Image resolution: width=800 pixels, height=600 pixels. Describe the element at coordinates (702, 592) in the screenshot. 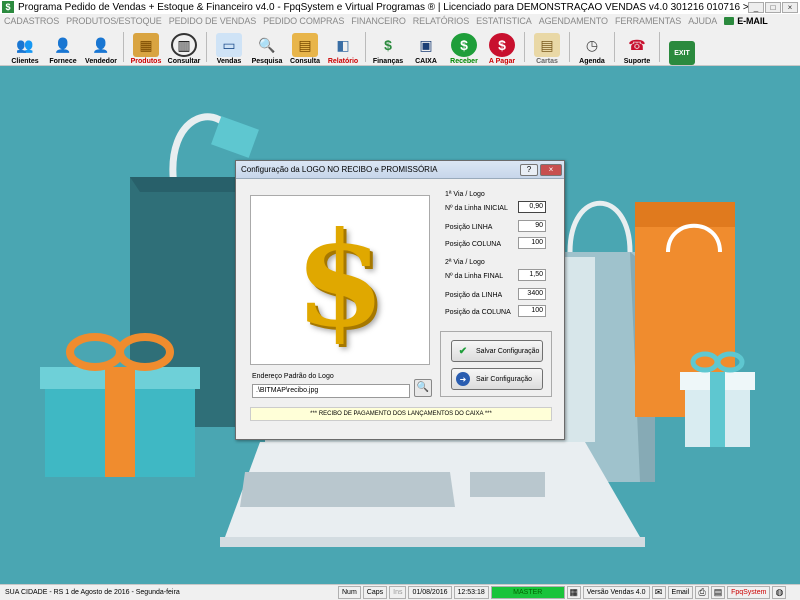

I see `printer-icon: ⎙` at that location.